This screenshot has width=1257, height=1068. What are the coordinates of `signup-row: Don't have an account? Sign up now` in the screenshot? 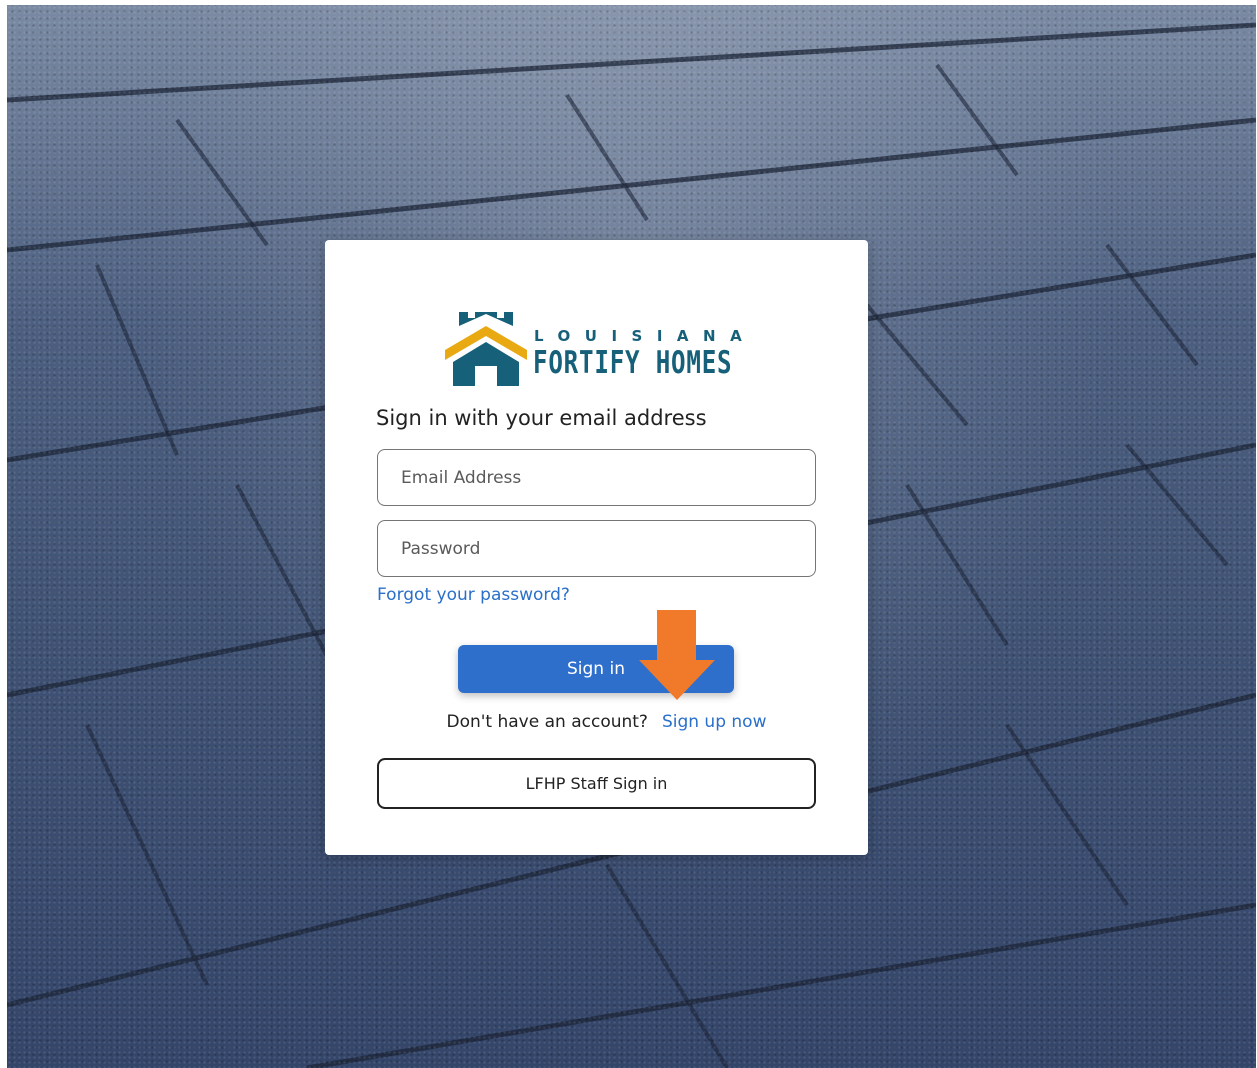 It's located at (596, 722).